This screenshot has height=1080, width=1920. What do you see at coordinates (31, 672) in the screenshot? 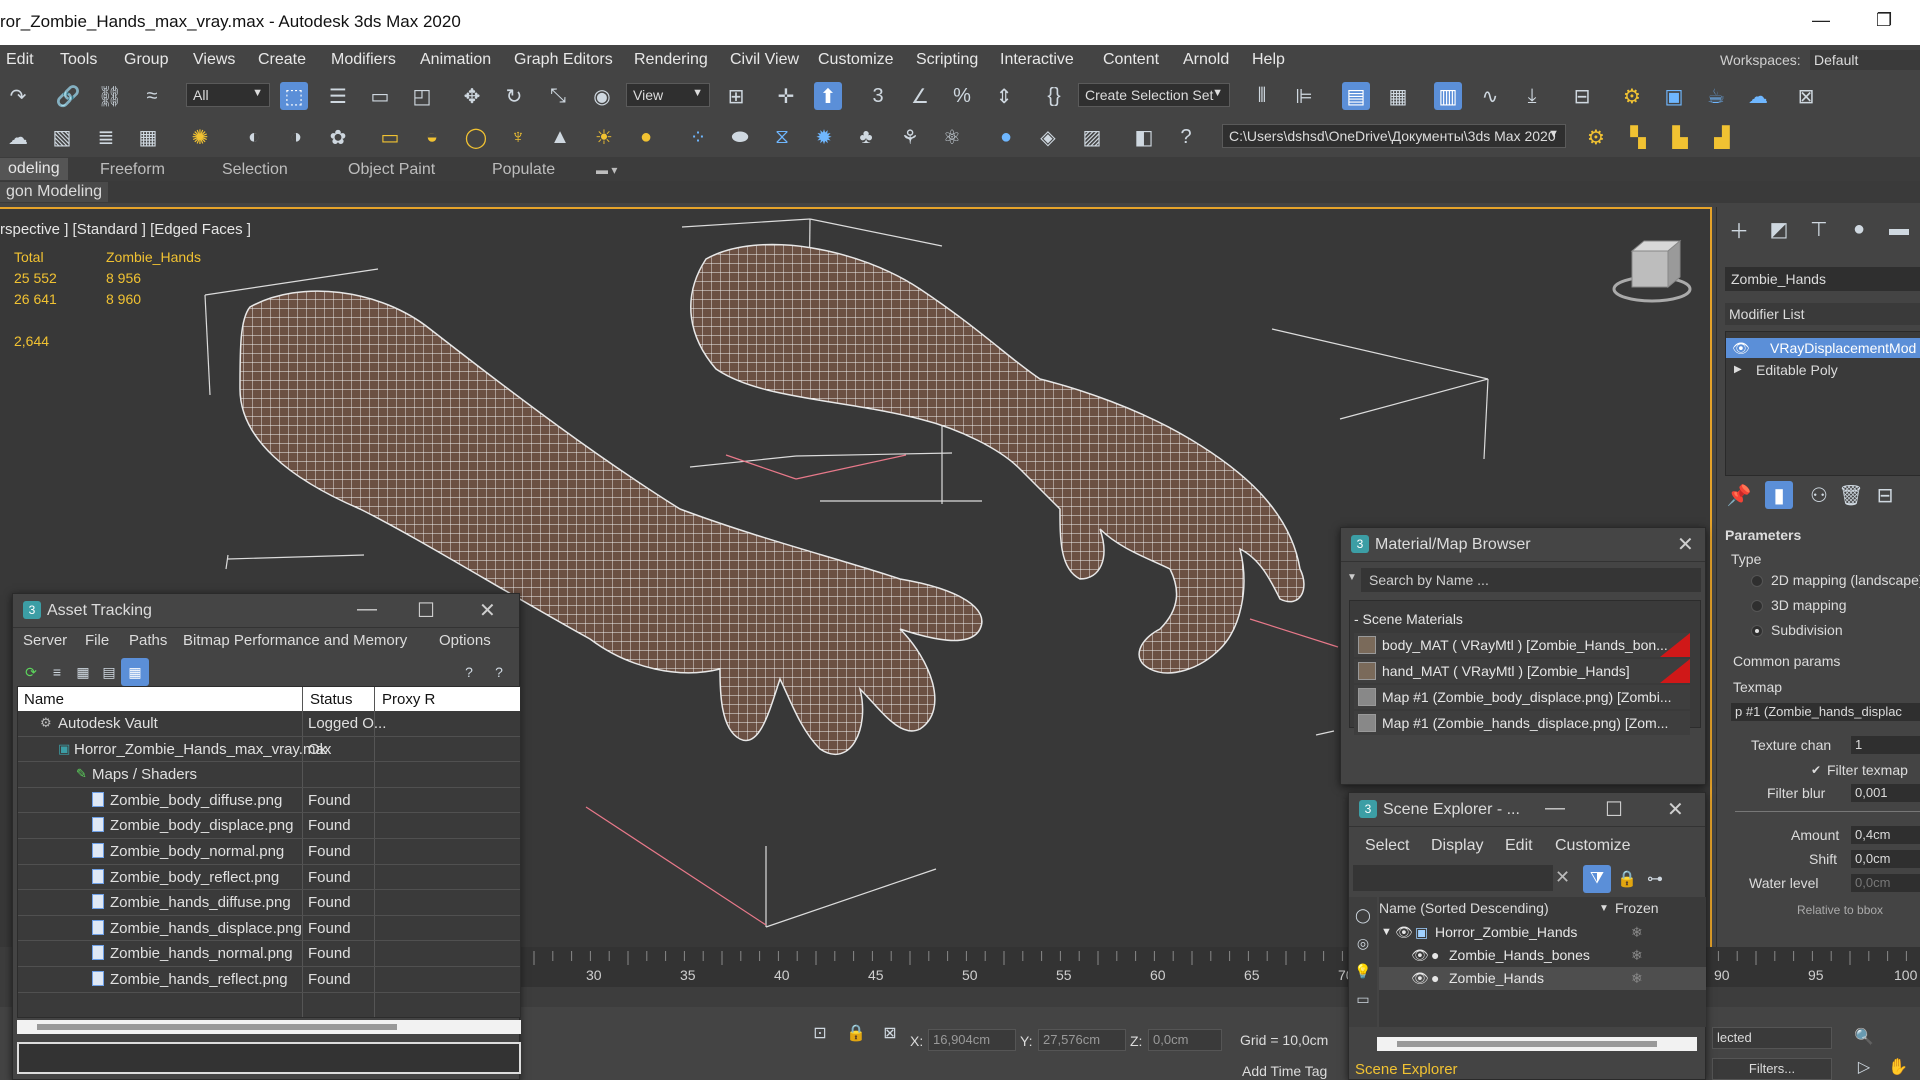
I see `refresh-icon: ⟳` at bounding box center [31, 672].